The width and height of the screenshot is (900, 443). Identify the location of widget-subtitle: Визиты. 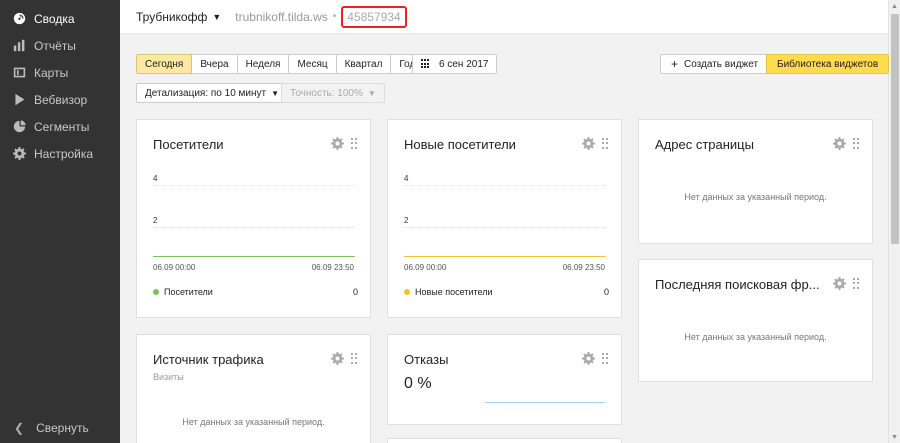
(168, 377).